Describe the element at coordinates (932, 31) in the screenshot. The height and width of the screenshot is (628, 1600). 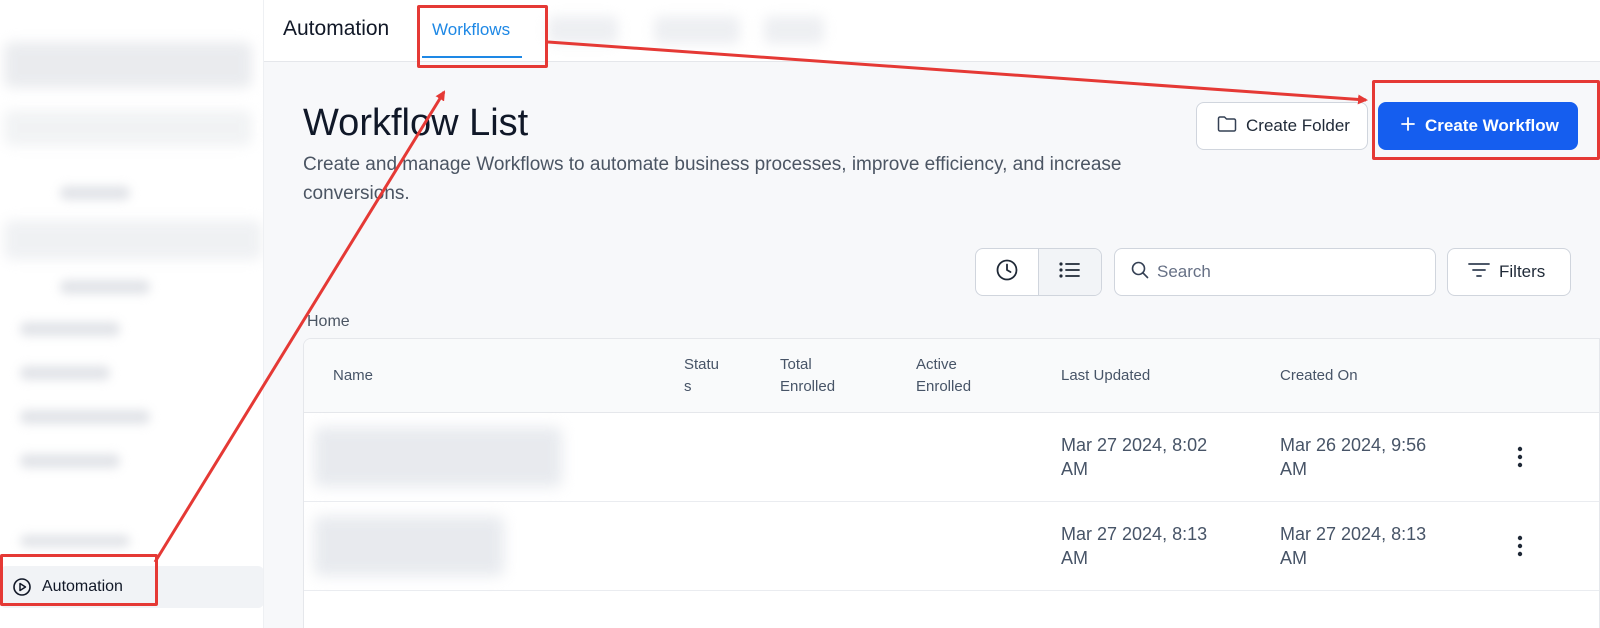
I see `top-header: Automation Workflows` at that location.